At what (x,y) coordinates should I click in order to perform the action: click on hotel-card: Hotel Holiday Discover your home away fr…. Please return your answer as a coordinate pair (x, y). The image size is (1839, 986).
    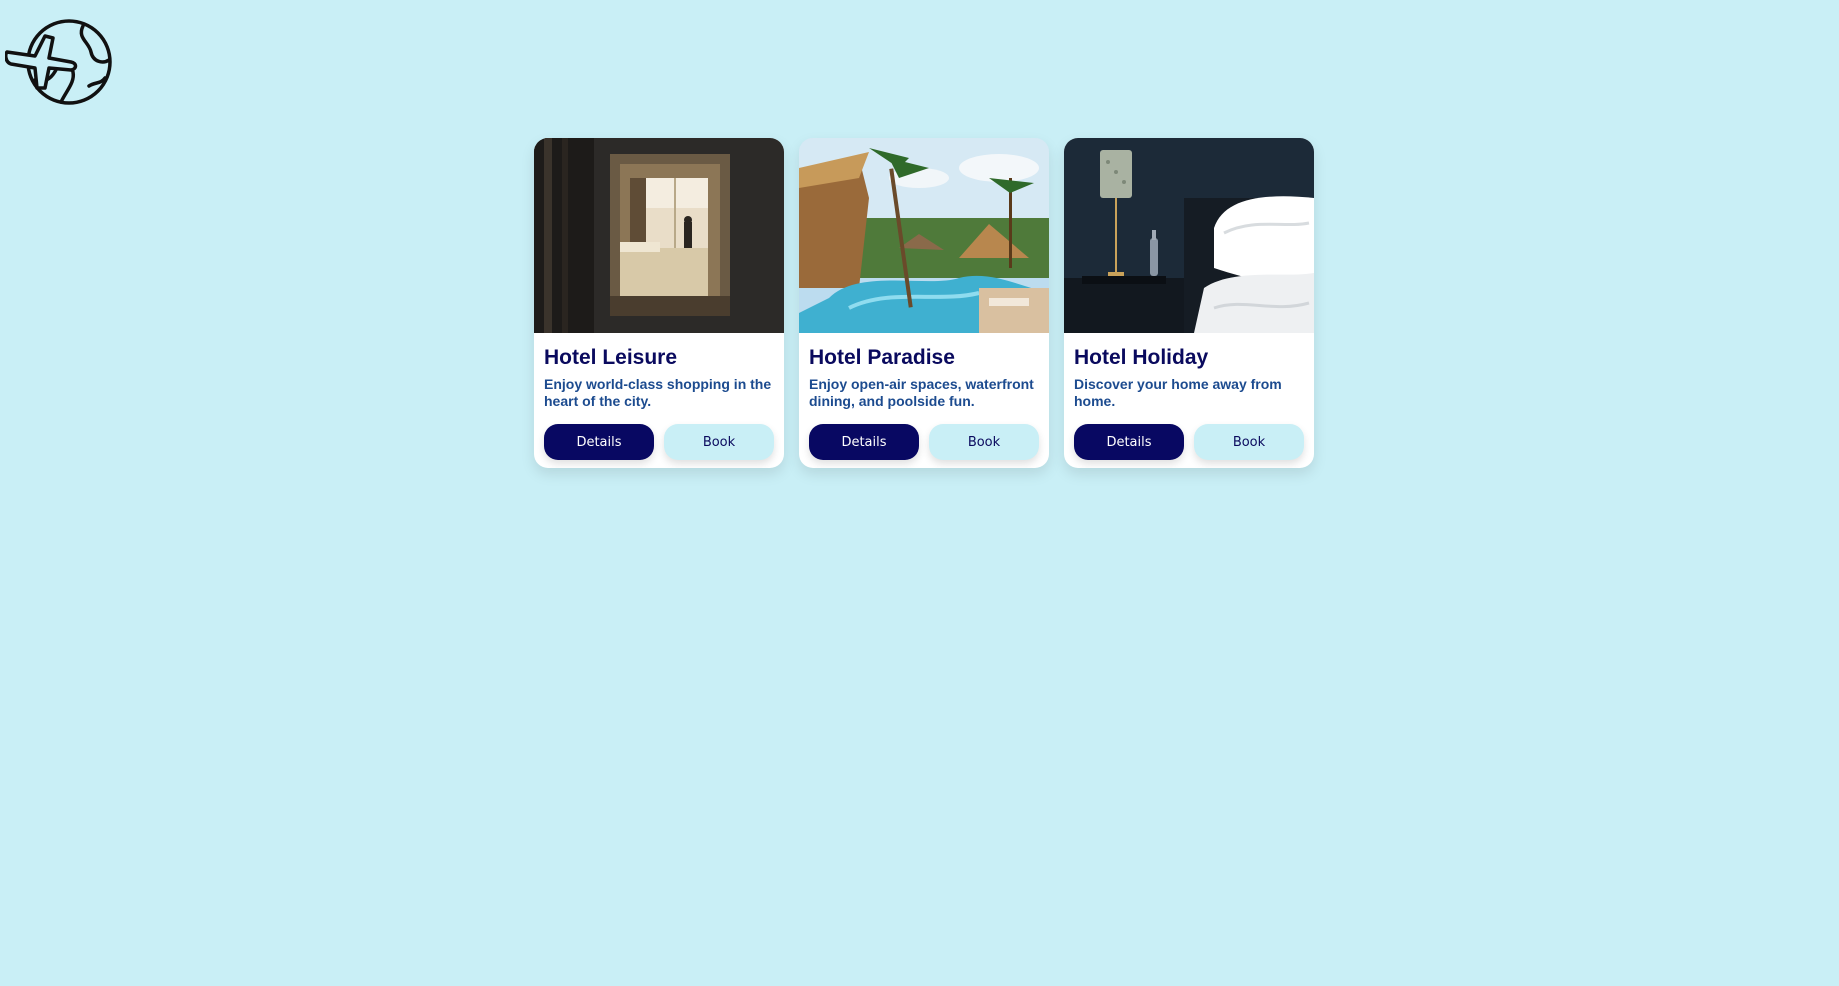
    Looking at the image, I should click on (1189, 303).